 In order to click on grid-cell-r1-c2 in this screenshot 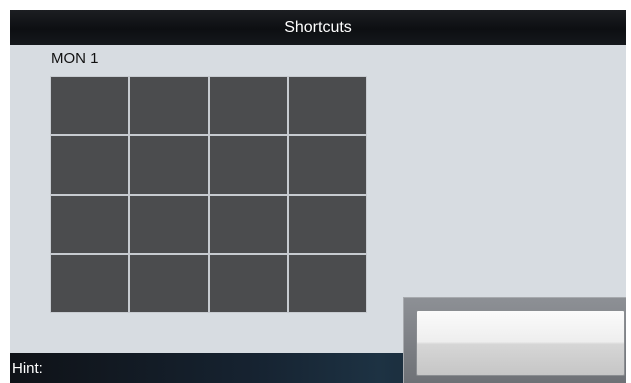, I will do `click(169, 106)`.